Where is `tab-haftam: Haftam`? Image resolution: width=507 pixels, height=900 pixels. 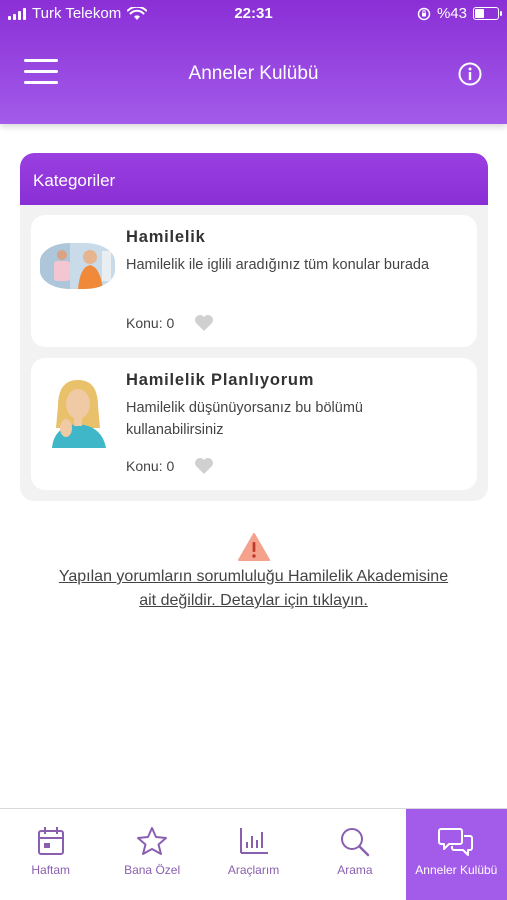 tab-haftam: Haftam is located at coordinates (50, 854).